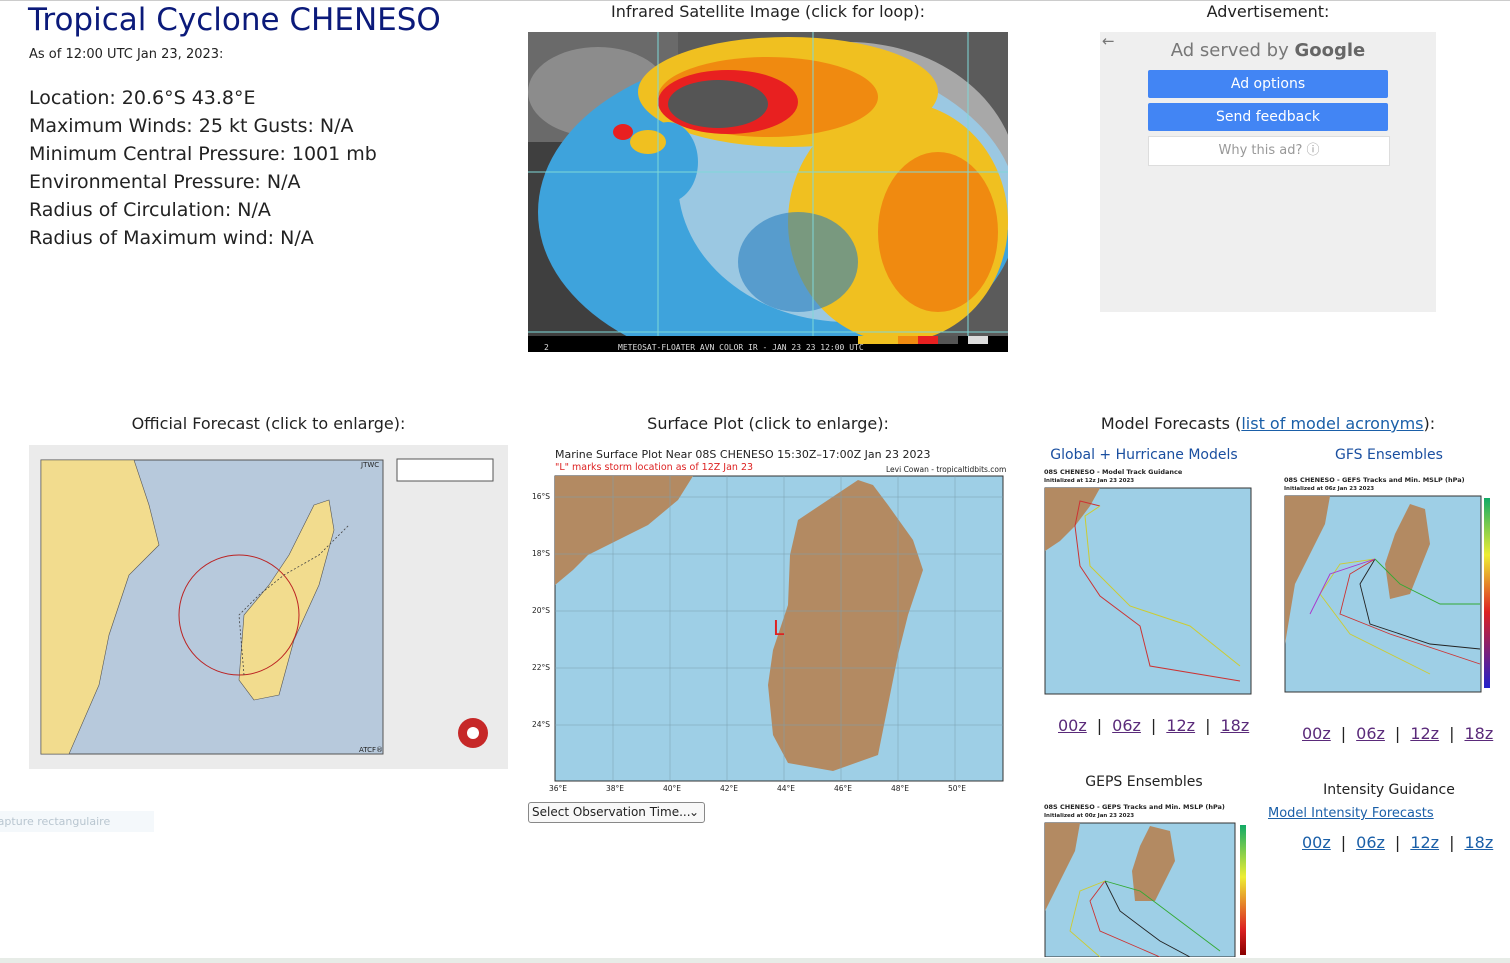  What do you see at coordinates (541, 553) in the screenshot?
I see `lat-label-18: 18°S` at bounding box center [541, 553].